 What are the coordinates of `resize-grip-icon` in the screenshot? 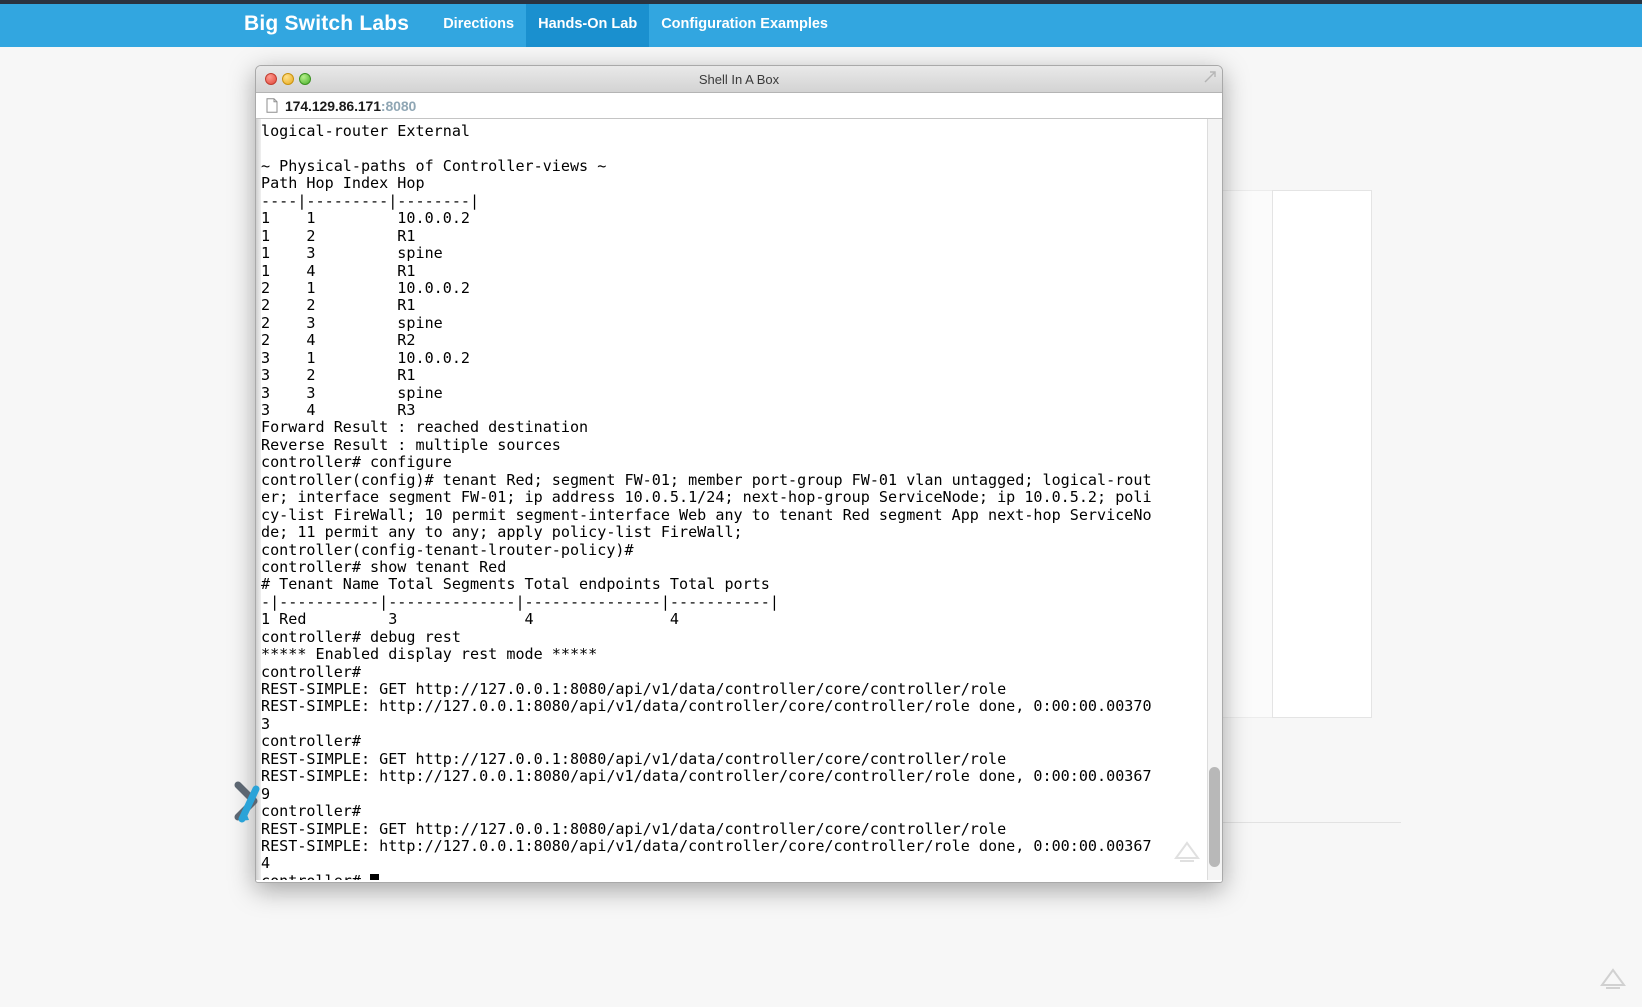 It's located at (1613, 979).